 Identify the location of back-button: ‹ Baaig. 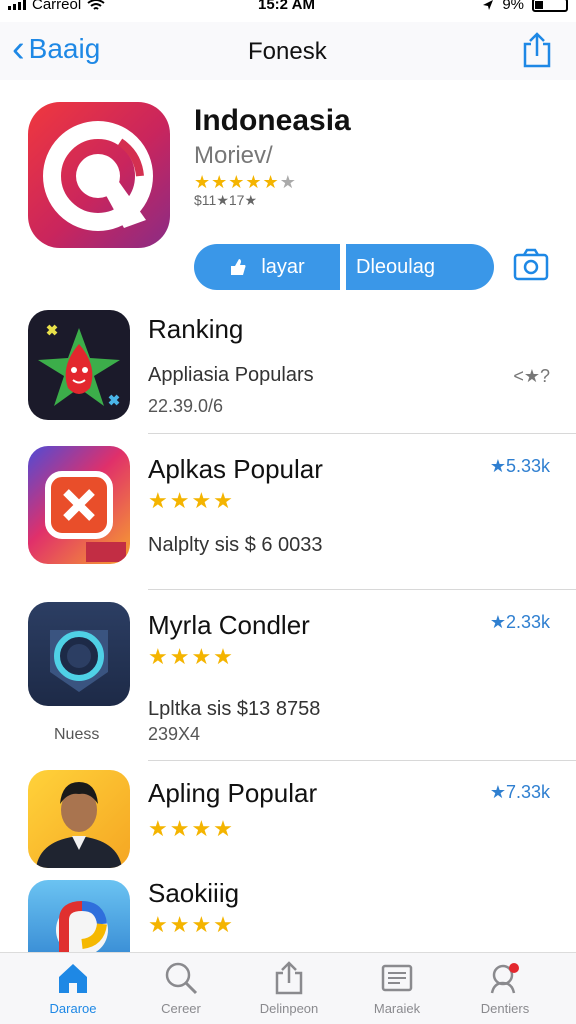
(56, 49).